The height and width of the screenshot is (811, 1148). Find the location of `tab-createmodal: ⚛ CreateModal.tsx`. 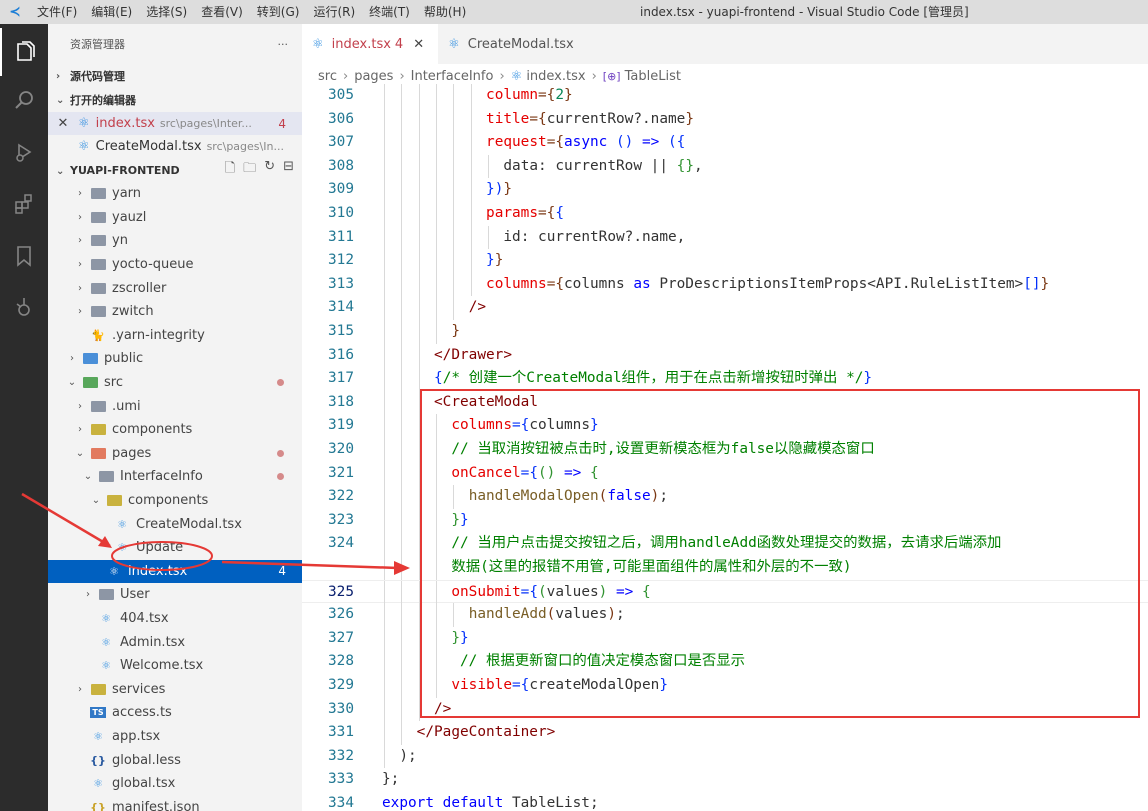

tab-createmodal: ⚛ CreateModal.tsx is located at coordinates (513, 44).